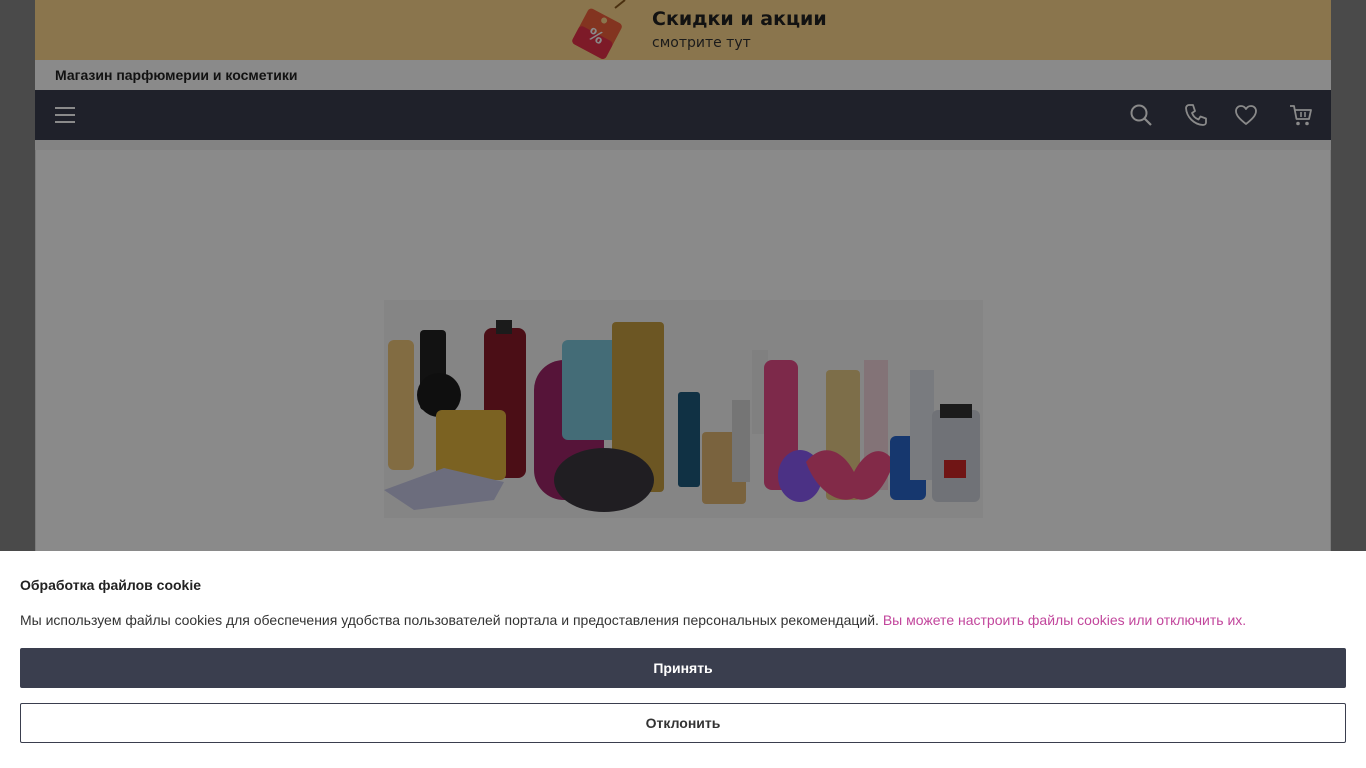 The image size is (1366, 768). I want to click on accept-button: Принять, so click(683, 668).